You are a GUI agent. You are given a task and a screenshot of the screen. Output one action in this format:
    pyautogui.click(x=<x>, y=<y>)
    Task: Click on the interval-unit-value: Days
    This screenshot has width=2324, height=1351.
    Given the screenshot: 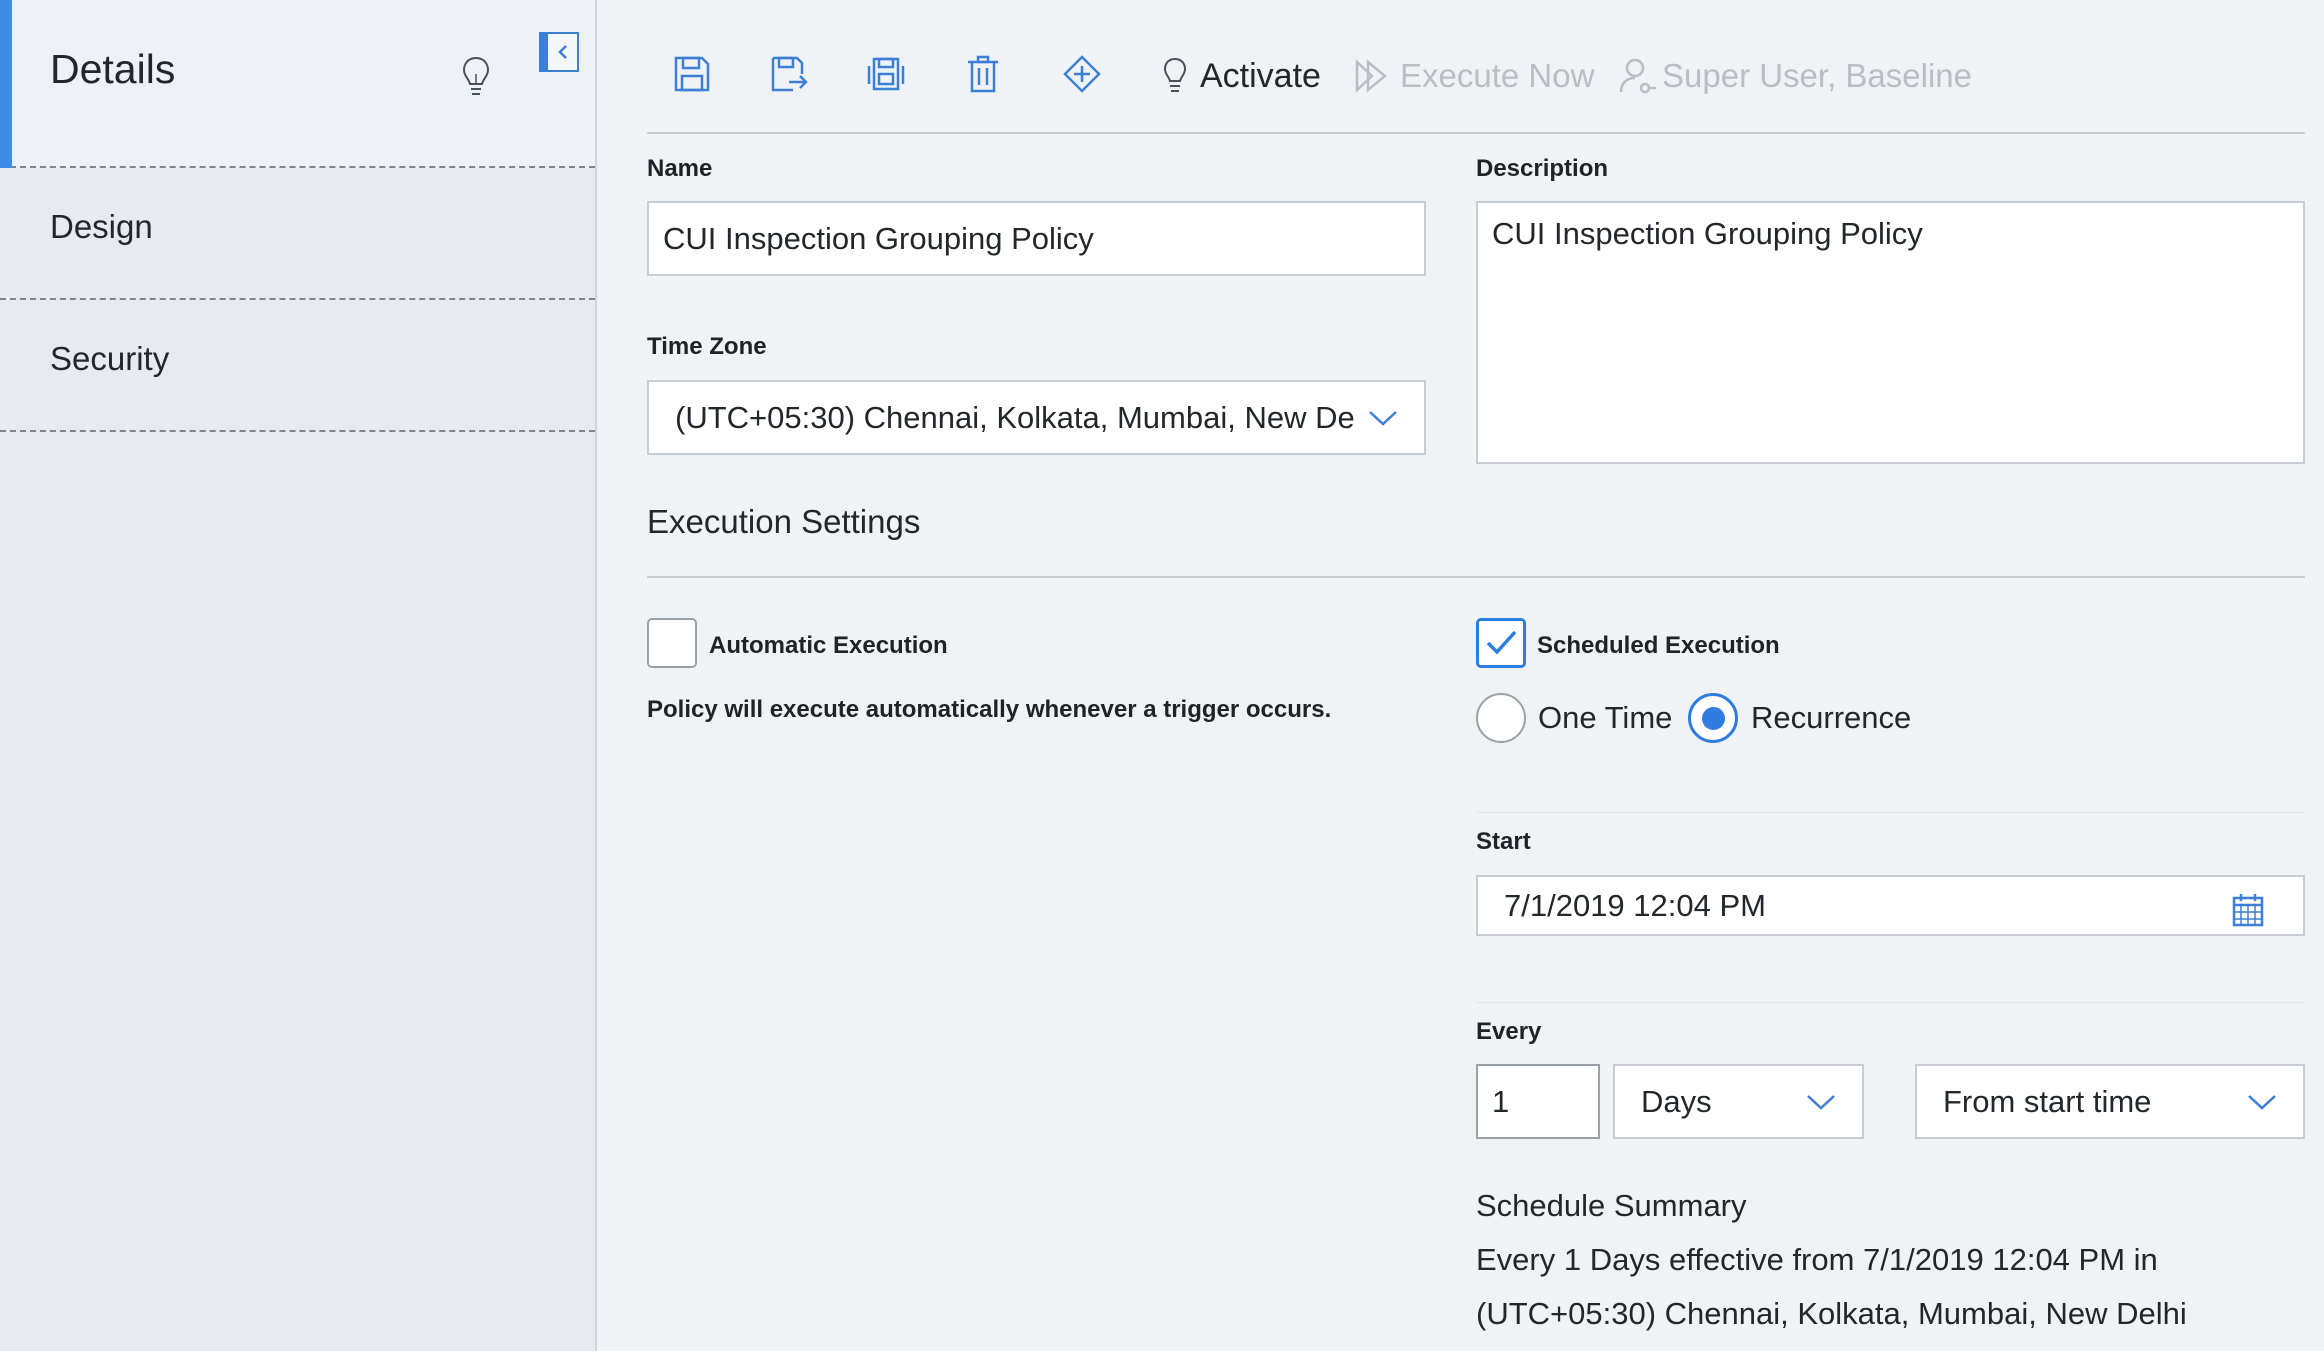 What is the action you would take?
    pyautogui.click(x=1676, y=1101)
    